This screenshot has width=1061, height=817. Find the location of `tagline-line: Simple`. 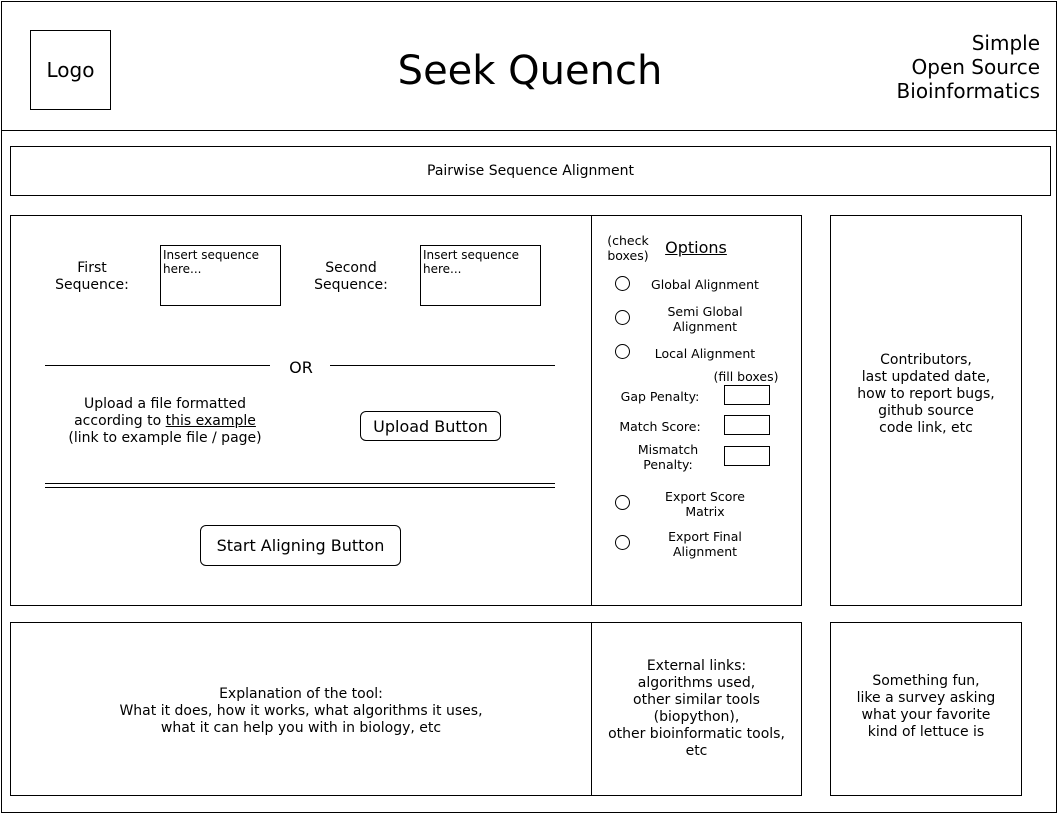

tagline-line: Simple is located at coordinates (1005, 43).